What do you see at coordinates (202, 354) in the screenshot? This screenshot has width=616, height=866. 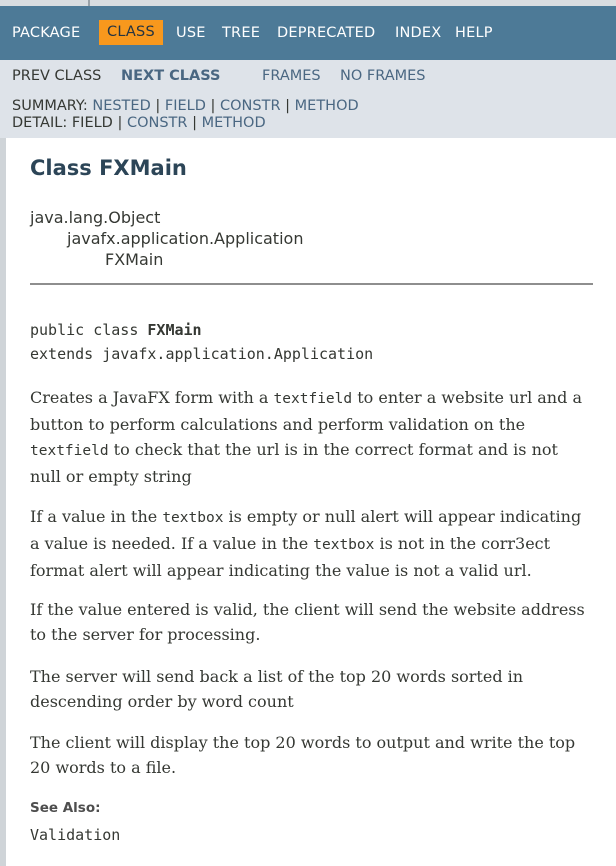 I see `extends-clause: extends javafx.application.Application` at bounding box center [202, 354].